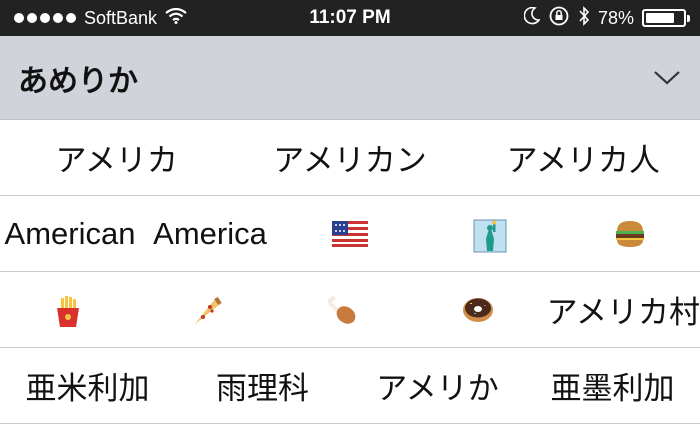 This screenshot has width=700, height=426. I want to click on battery-icon, so click(666, 18).